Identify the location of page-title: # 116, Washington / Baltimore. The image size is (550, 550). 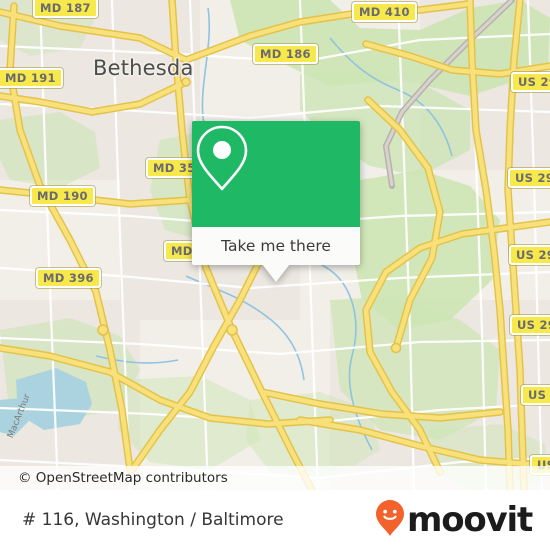
(153, 520).